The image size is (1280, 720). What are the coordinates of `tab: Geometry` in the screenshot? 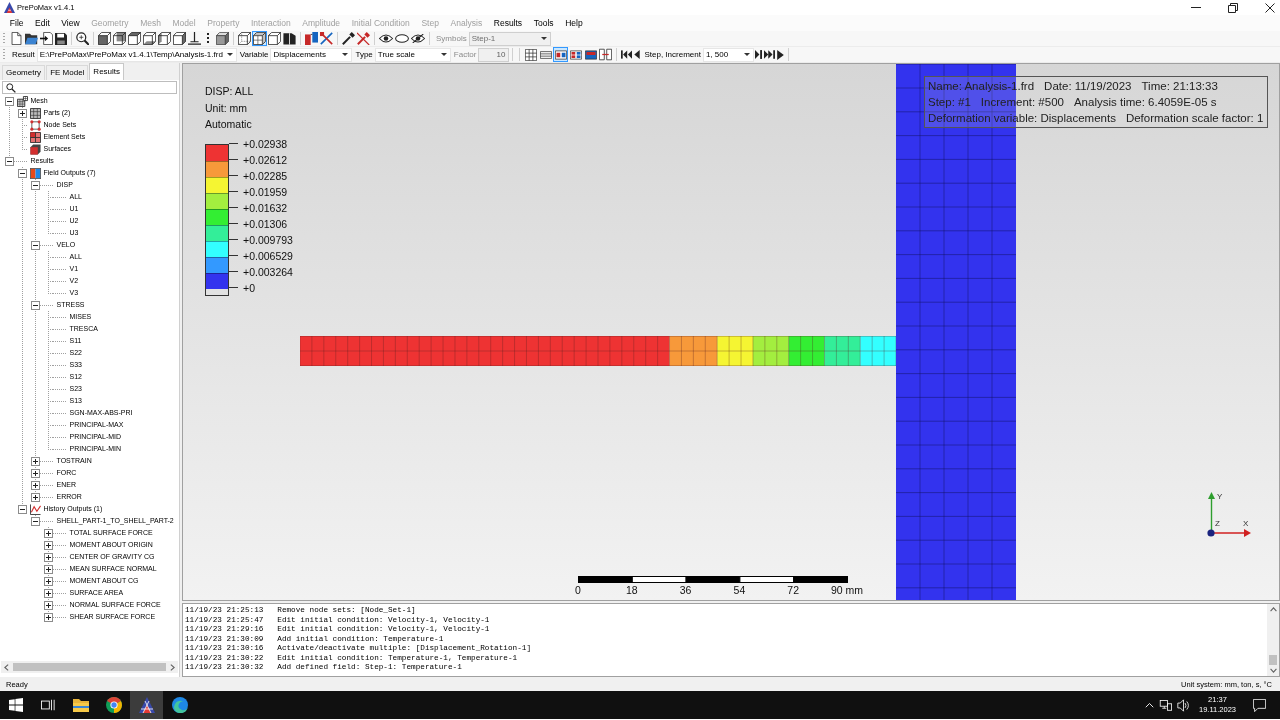 It's located at (24, 72).